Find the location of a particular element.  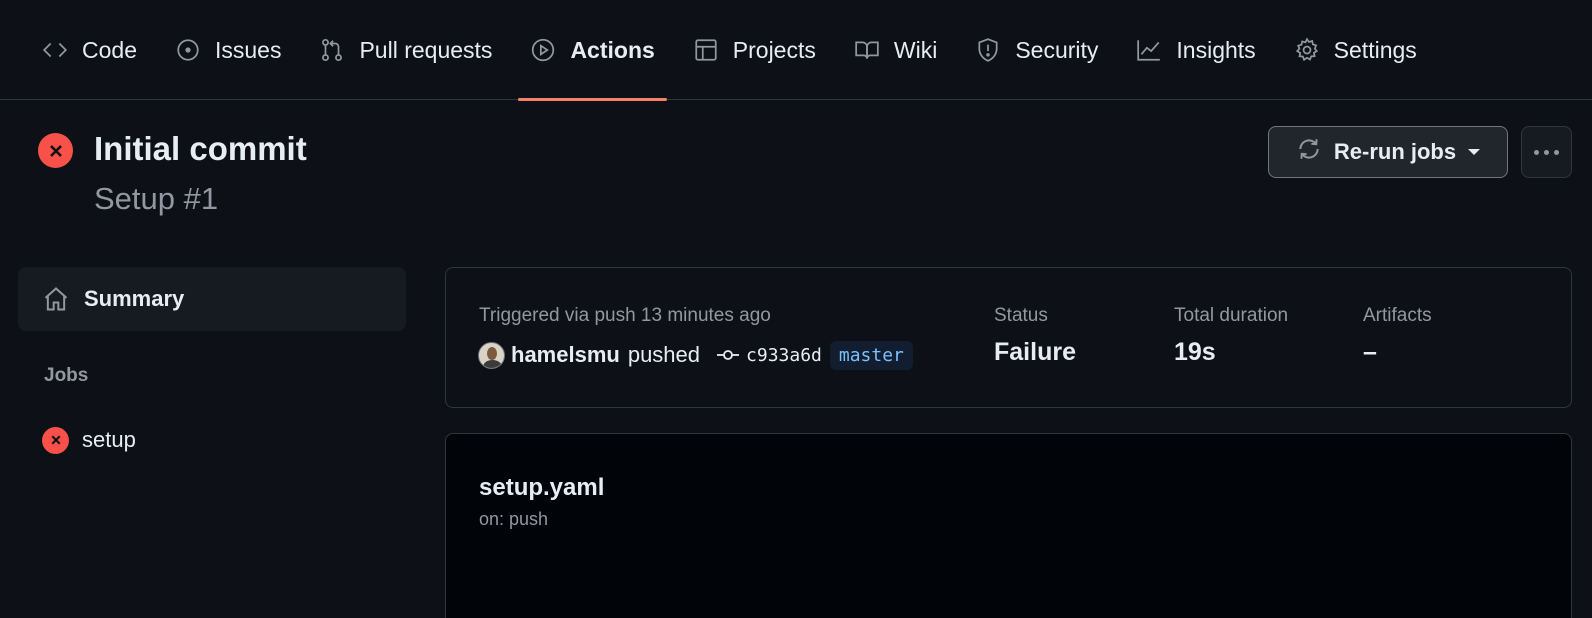

tab-label: Actions is located at coordinates (612, 49).